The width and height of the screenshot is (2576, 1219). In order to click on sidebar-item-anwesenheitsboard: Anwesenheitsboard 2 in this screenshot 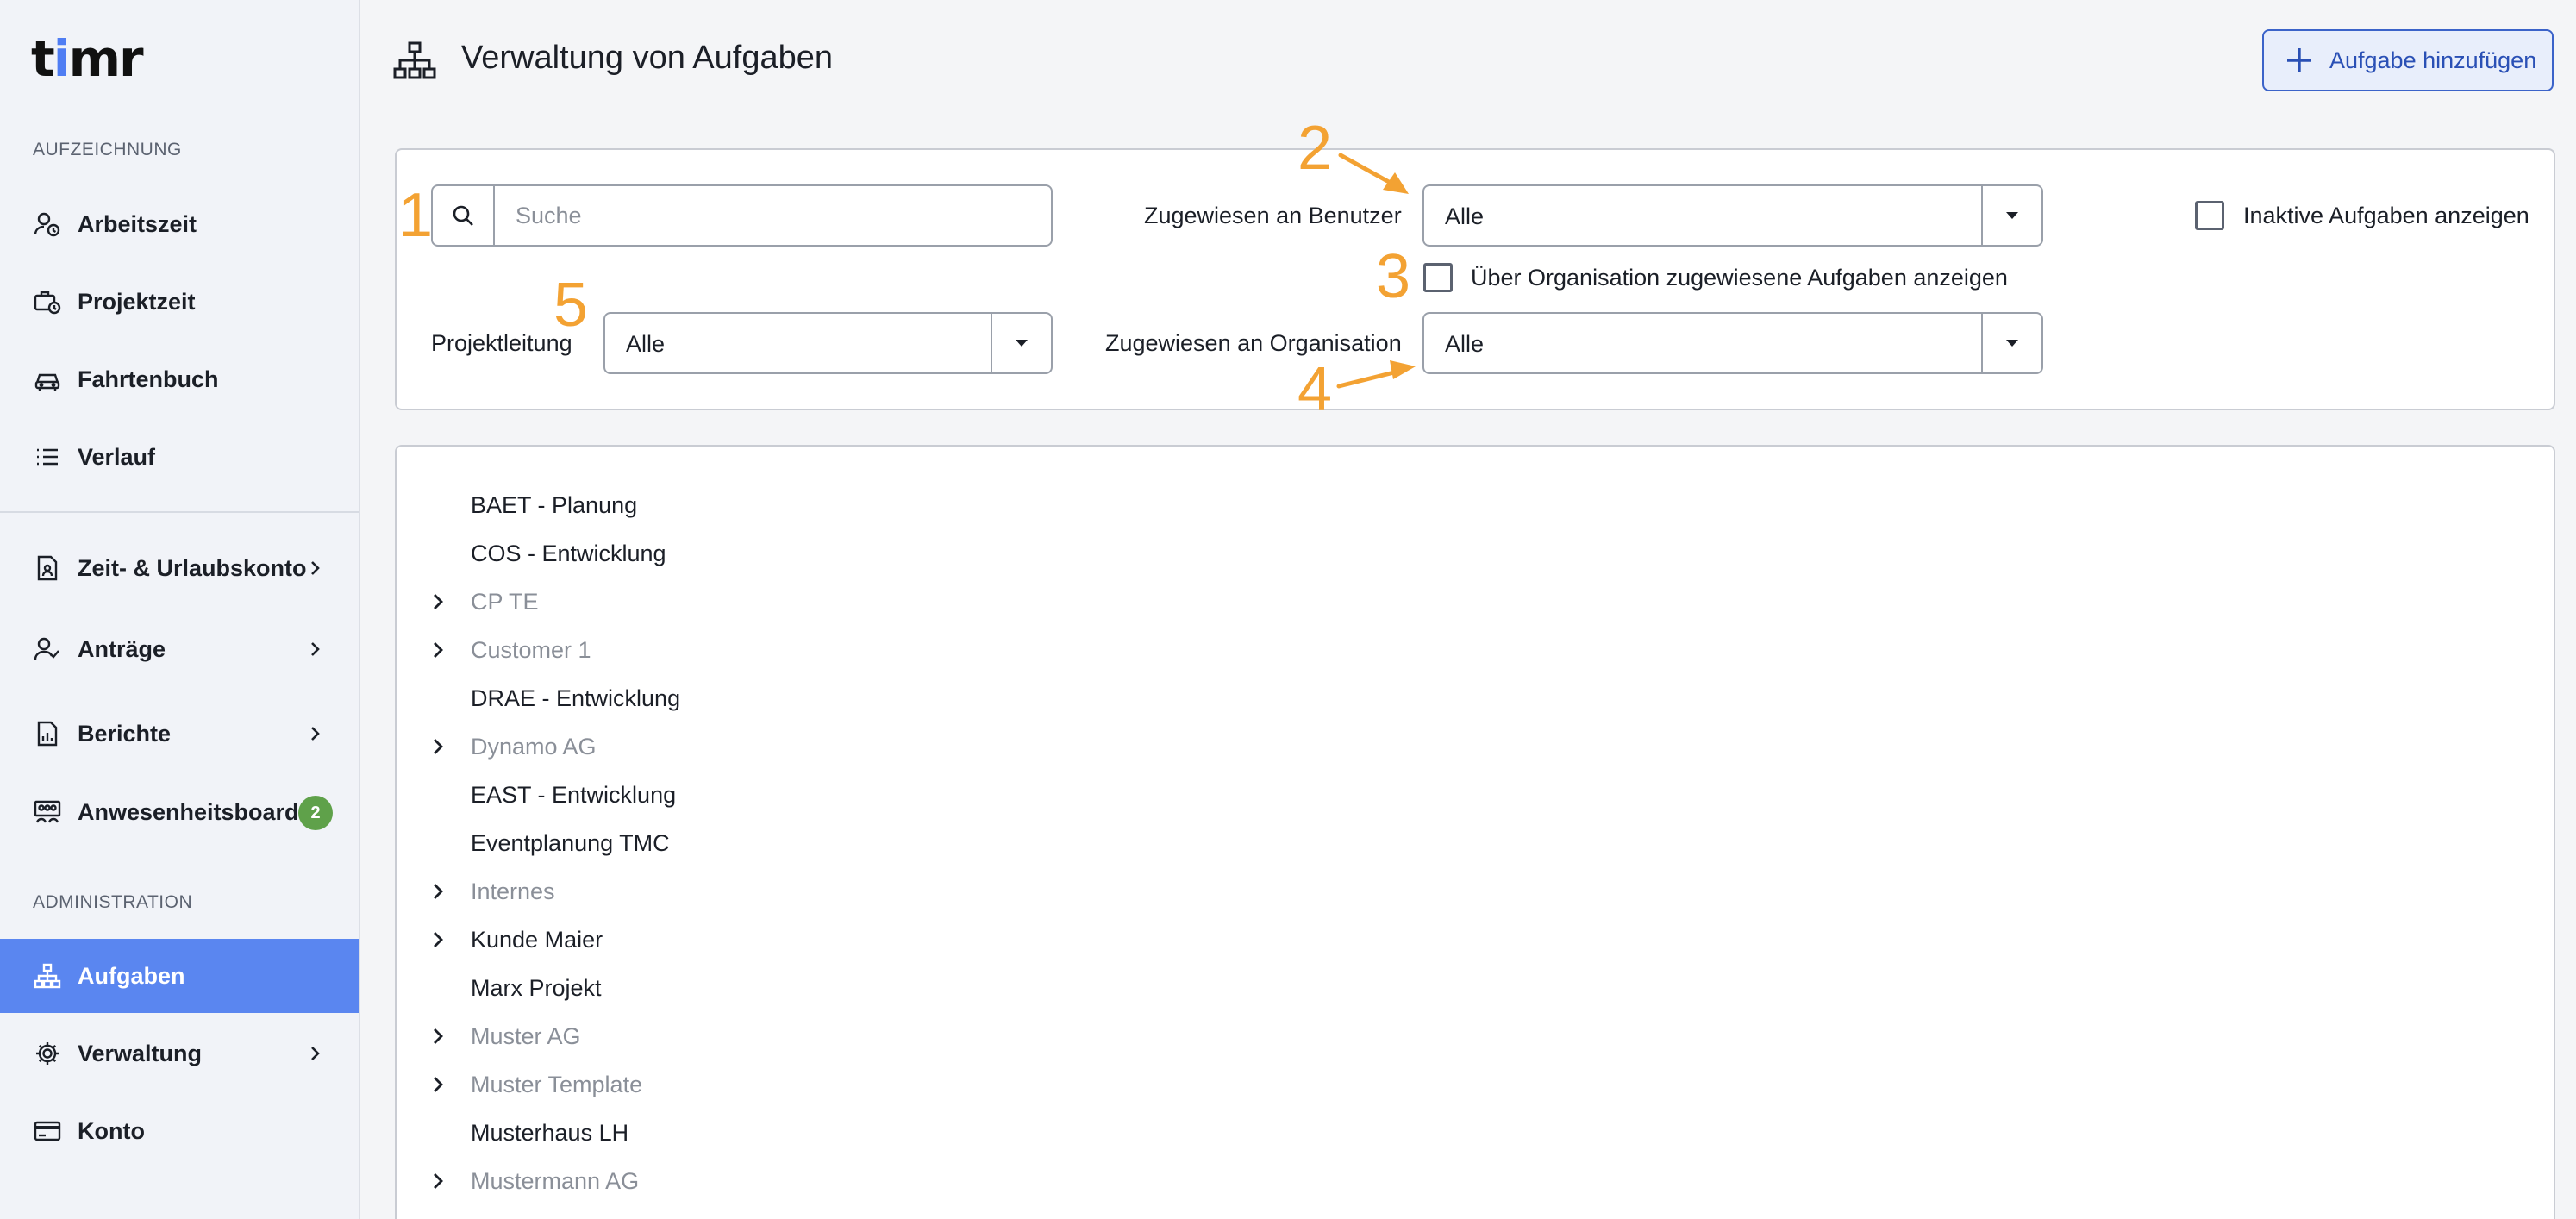, I will do `click(179, 812)`.